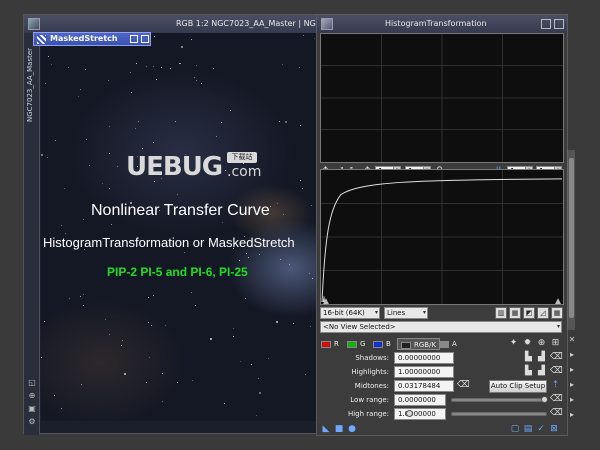 The width and height of the screenshot is (600, 450). What do you see at coordinates (442, 24) in the screenshot?
I see `histogram-window-titlebar: HistogramTransformation` at bounding box center [442, 24].